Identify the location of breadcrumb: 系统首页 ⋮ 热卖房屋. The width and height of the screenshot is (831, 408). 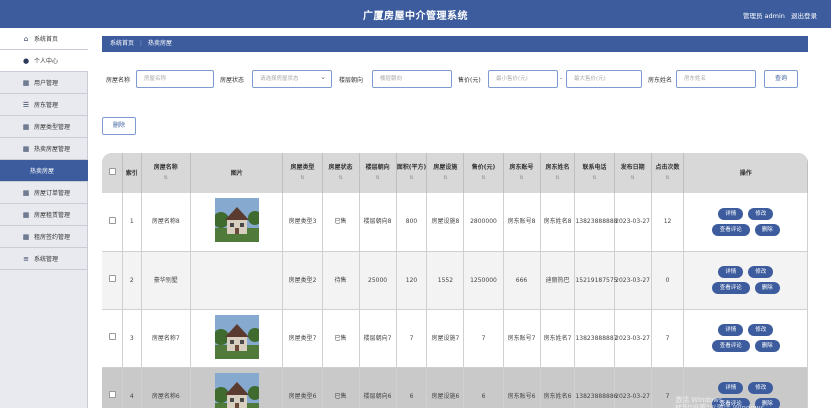
(455, 44).